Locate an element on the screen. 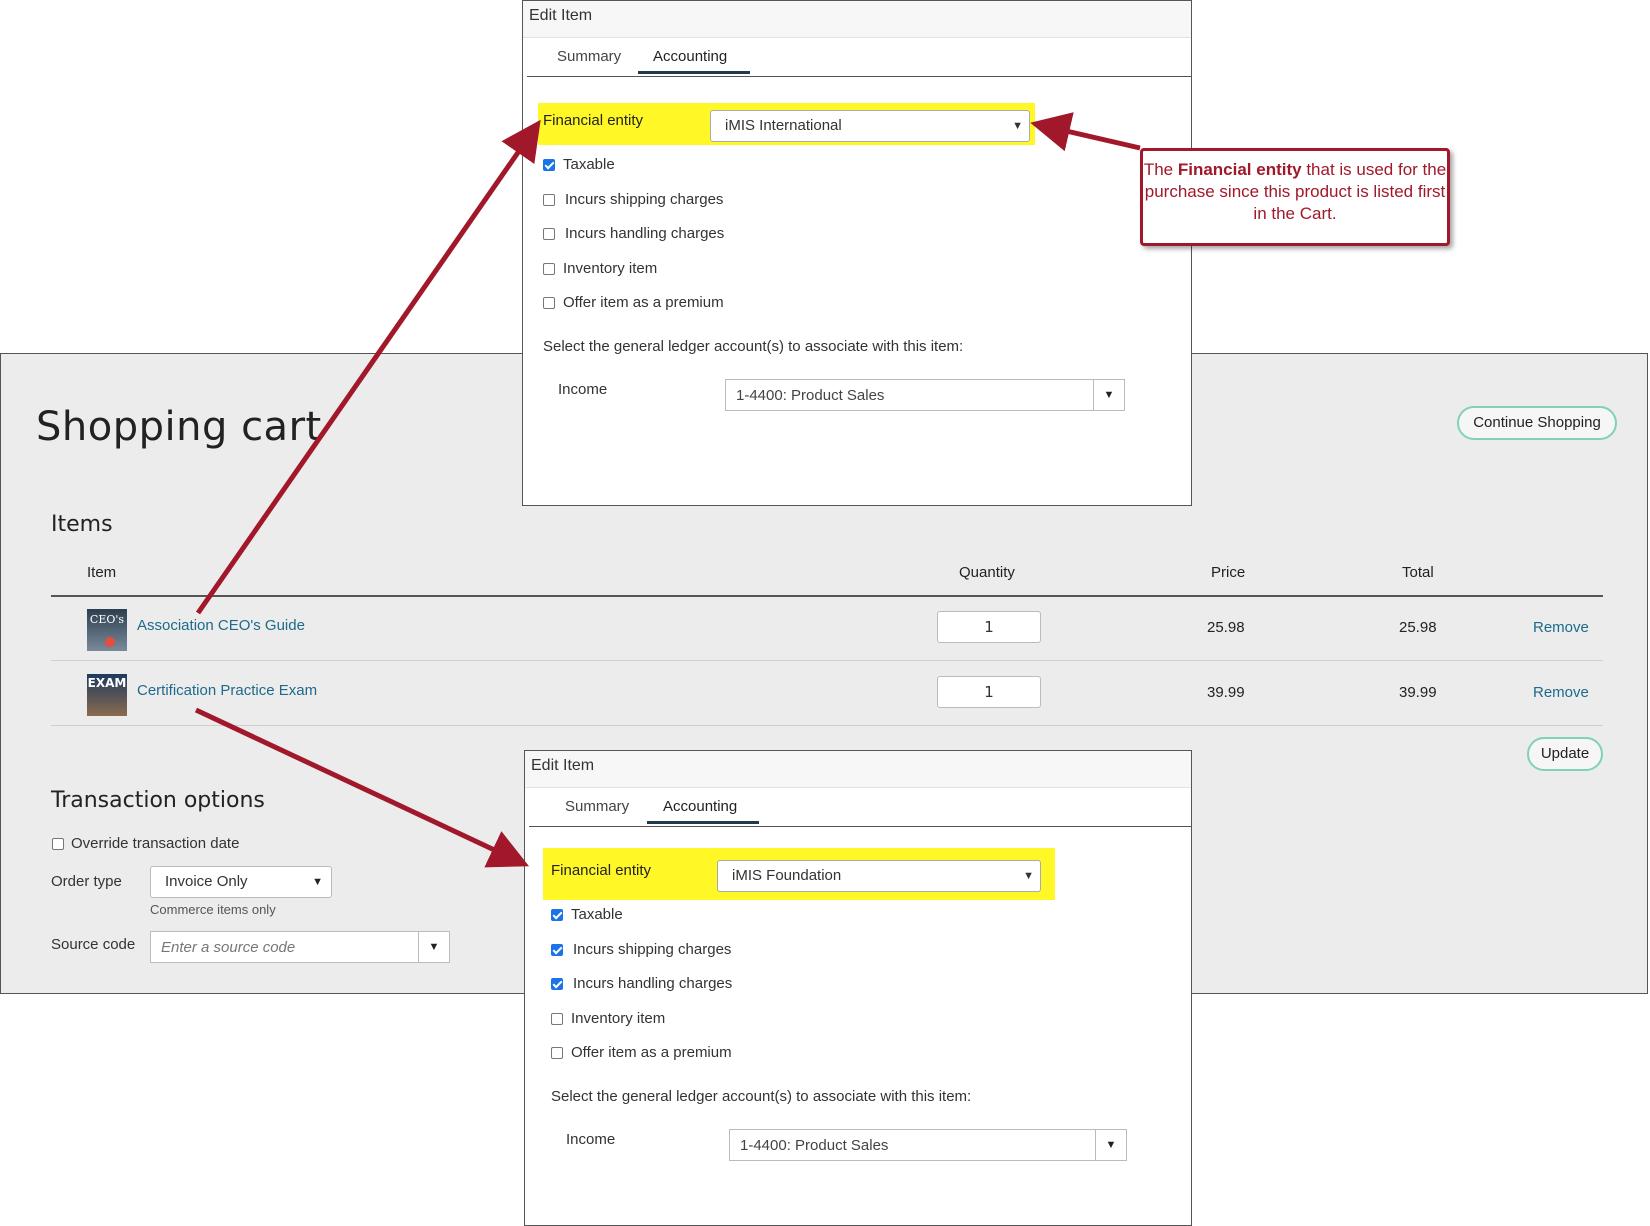 The image size is (1650, 1226). total-value: 39.99 is located at coordinates (1418, 692).